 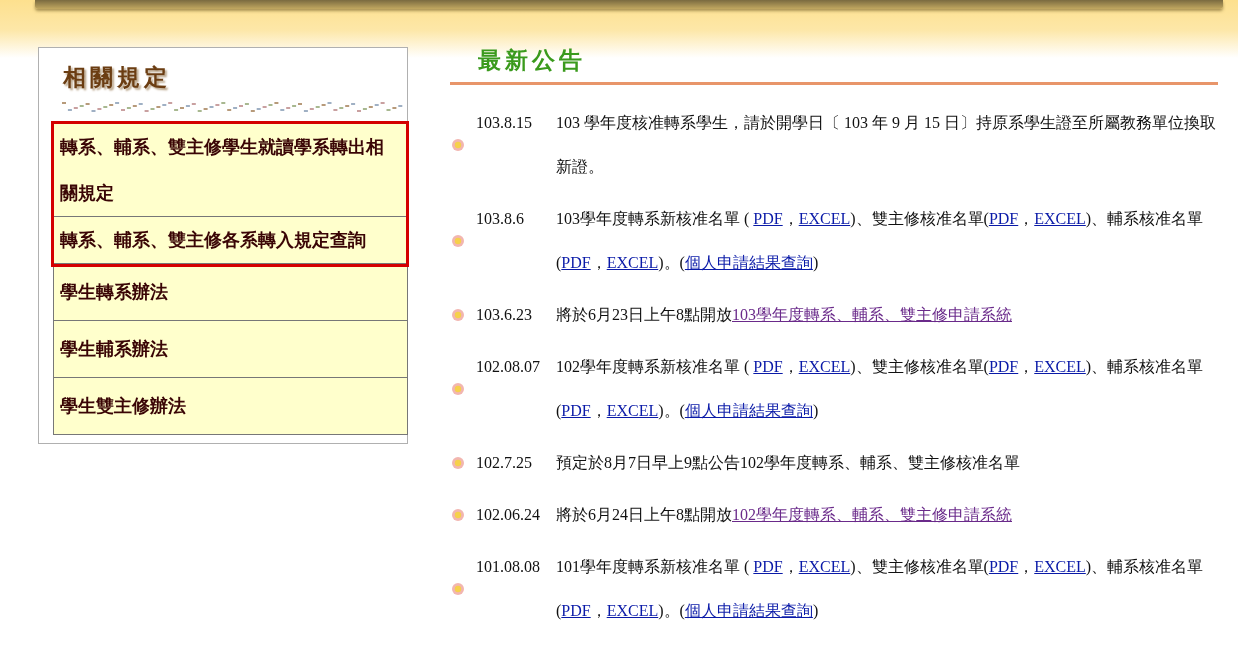 I want to click on menu-item-link: 學生輔系辦法, so click(x=230, y=349).